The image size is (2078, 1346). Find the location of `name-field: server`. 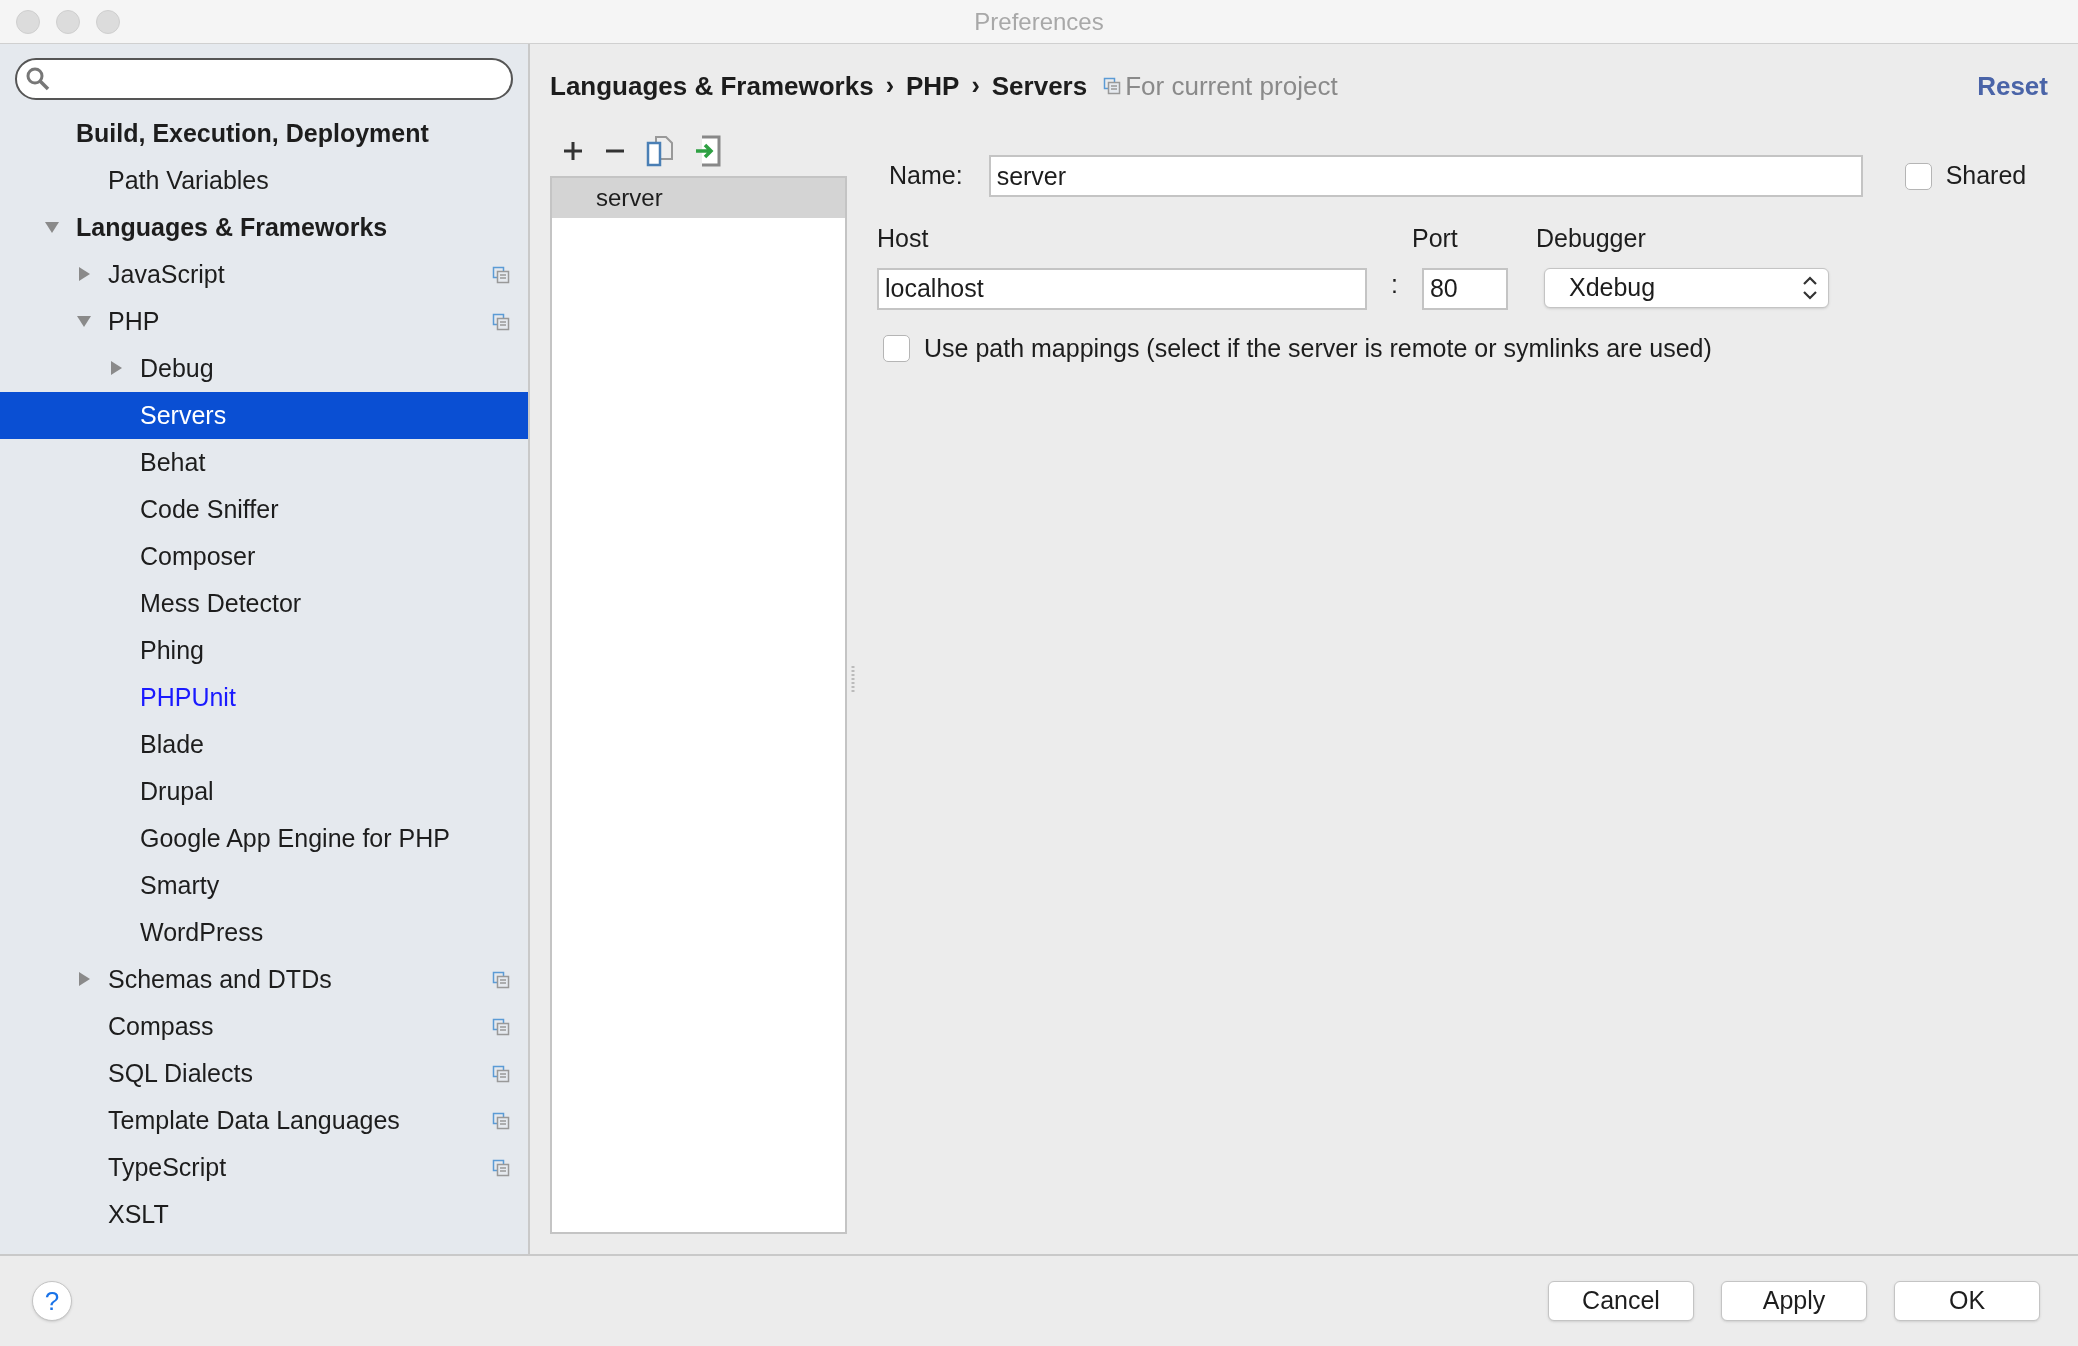

name-field: server is located at coordinates (1425, 176).